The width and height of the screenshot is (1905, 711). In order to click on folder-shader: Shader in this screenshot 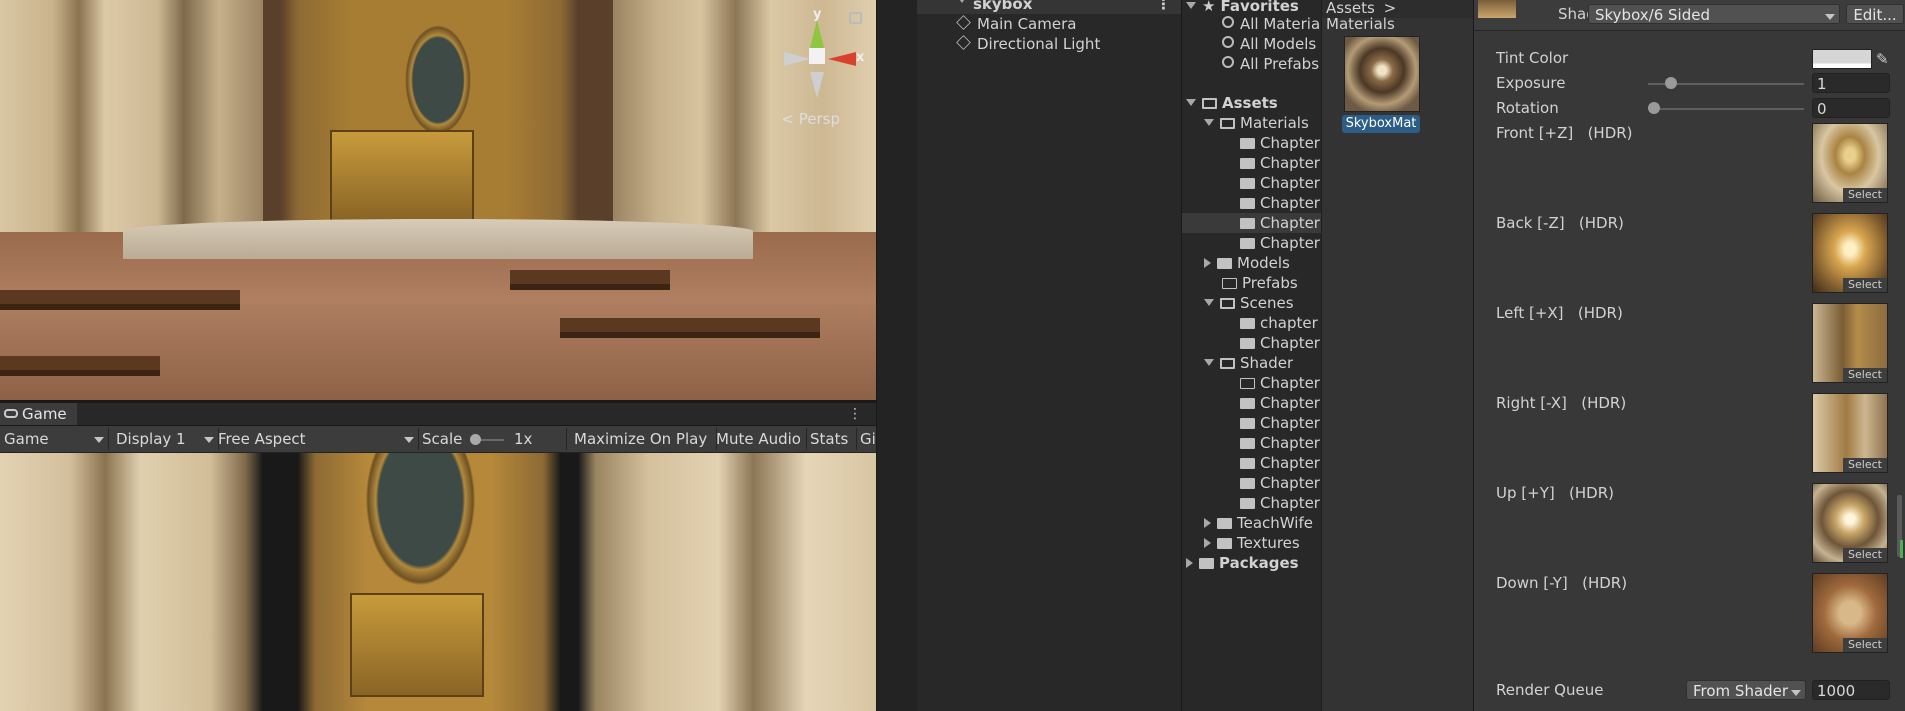, I will do `click(1248, 363)`.